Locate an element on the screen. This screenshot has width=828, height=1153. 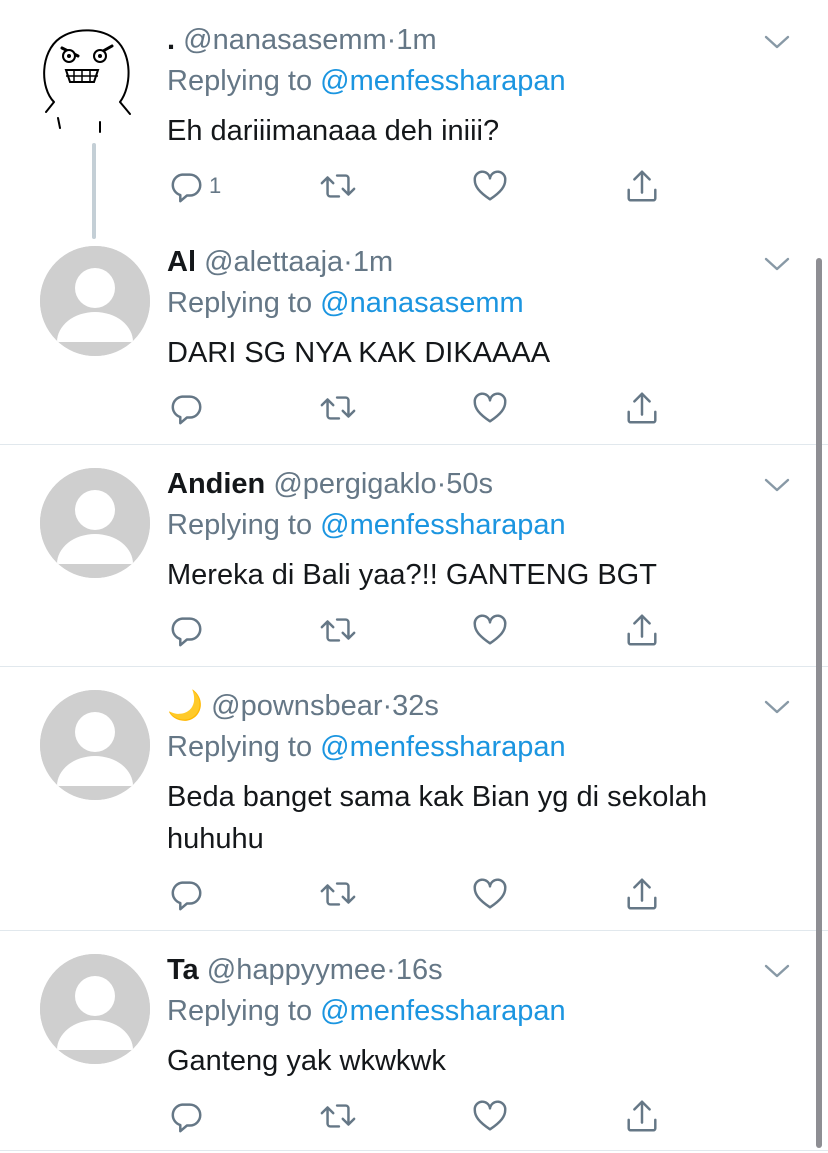
username: @pergigaklo is located at coordinates (354, 484).